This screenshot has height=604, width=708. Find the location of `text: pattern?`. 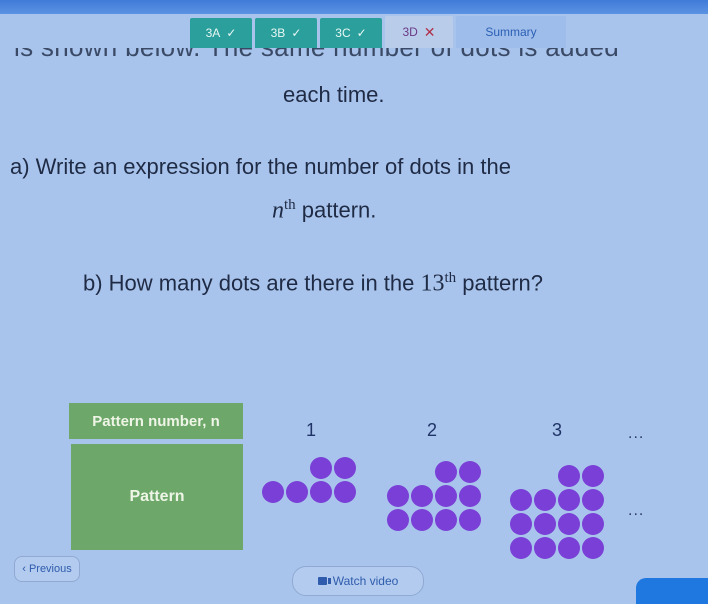

text: pattern? is located at coordinates (500, 283).